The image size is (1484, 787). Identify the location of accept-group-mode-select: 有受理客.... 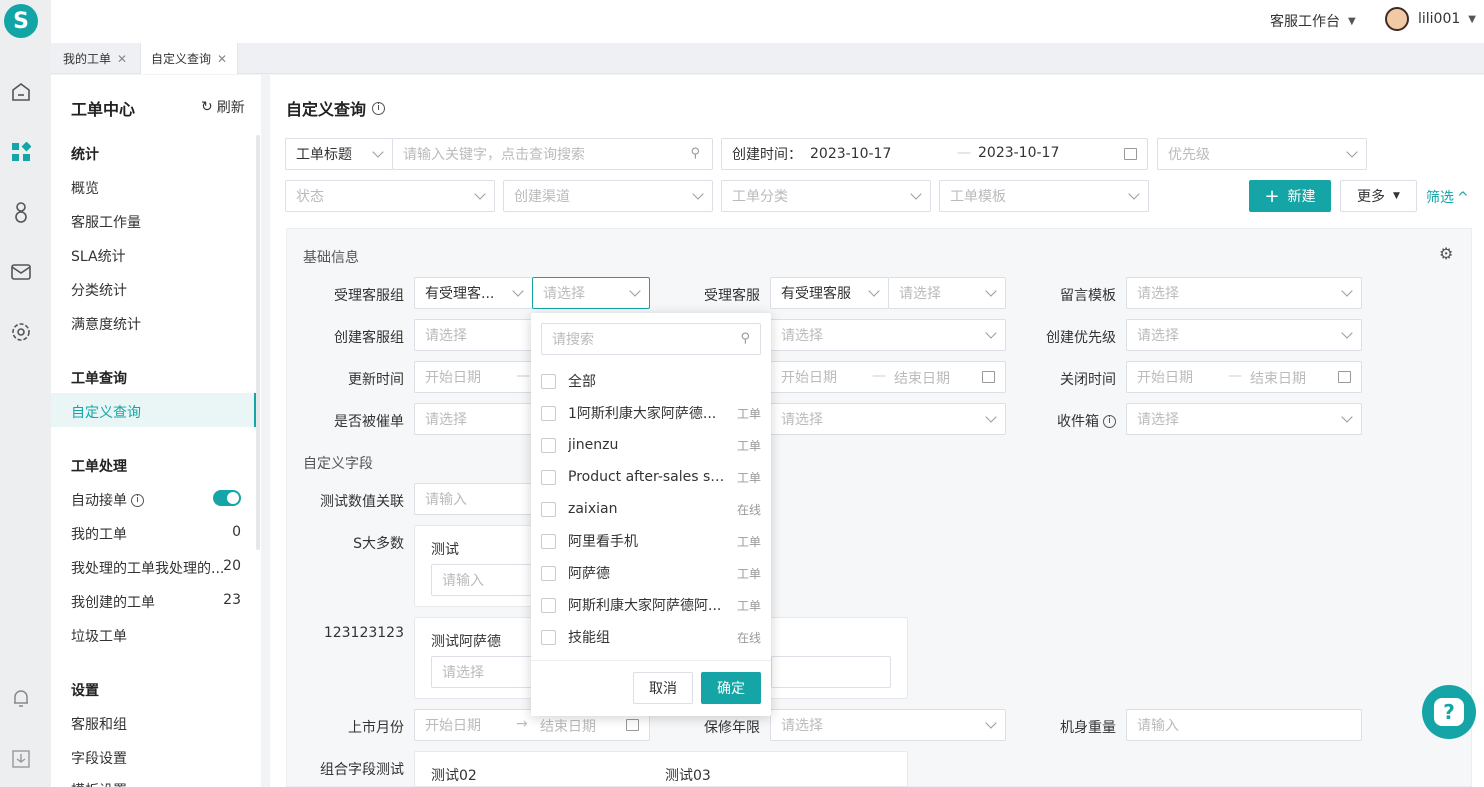
(473, 293).